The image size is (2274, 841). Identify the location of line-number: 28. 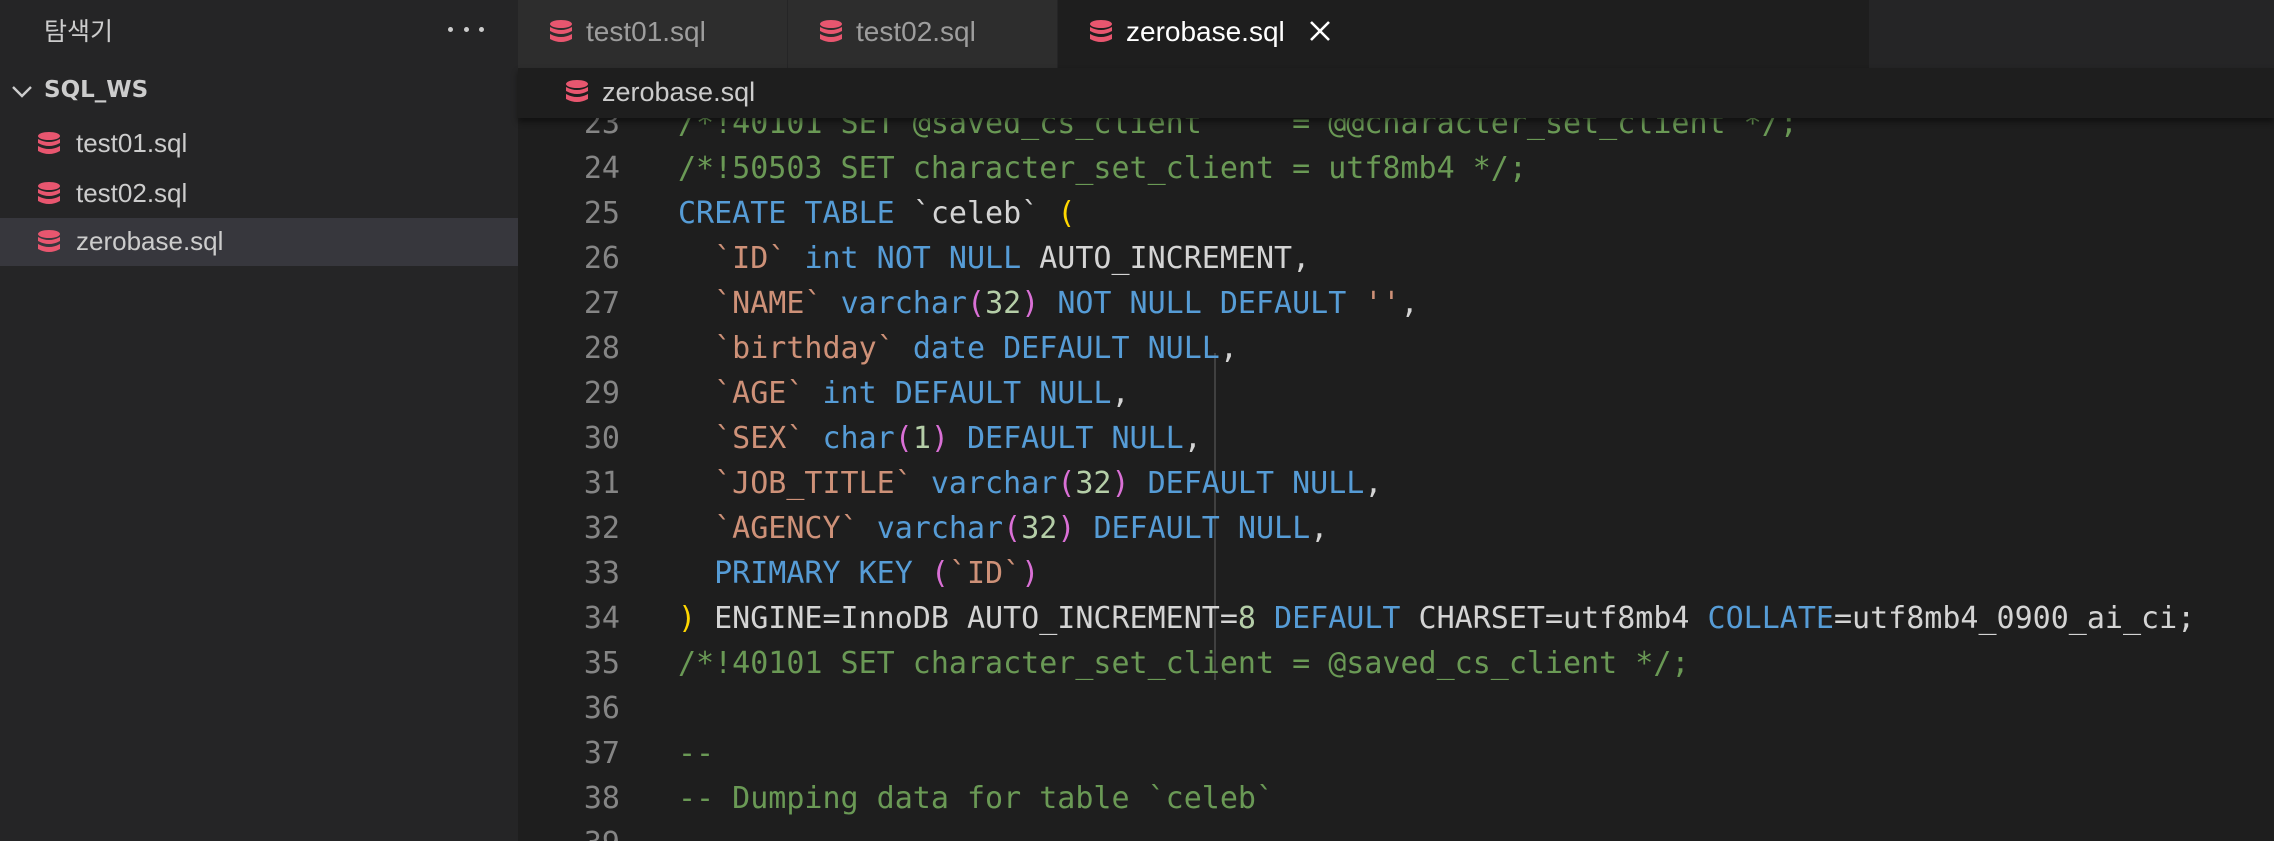
(601, 348).